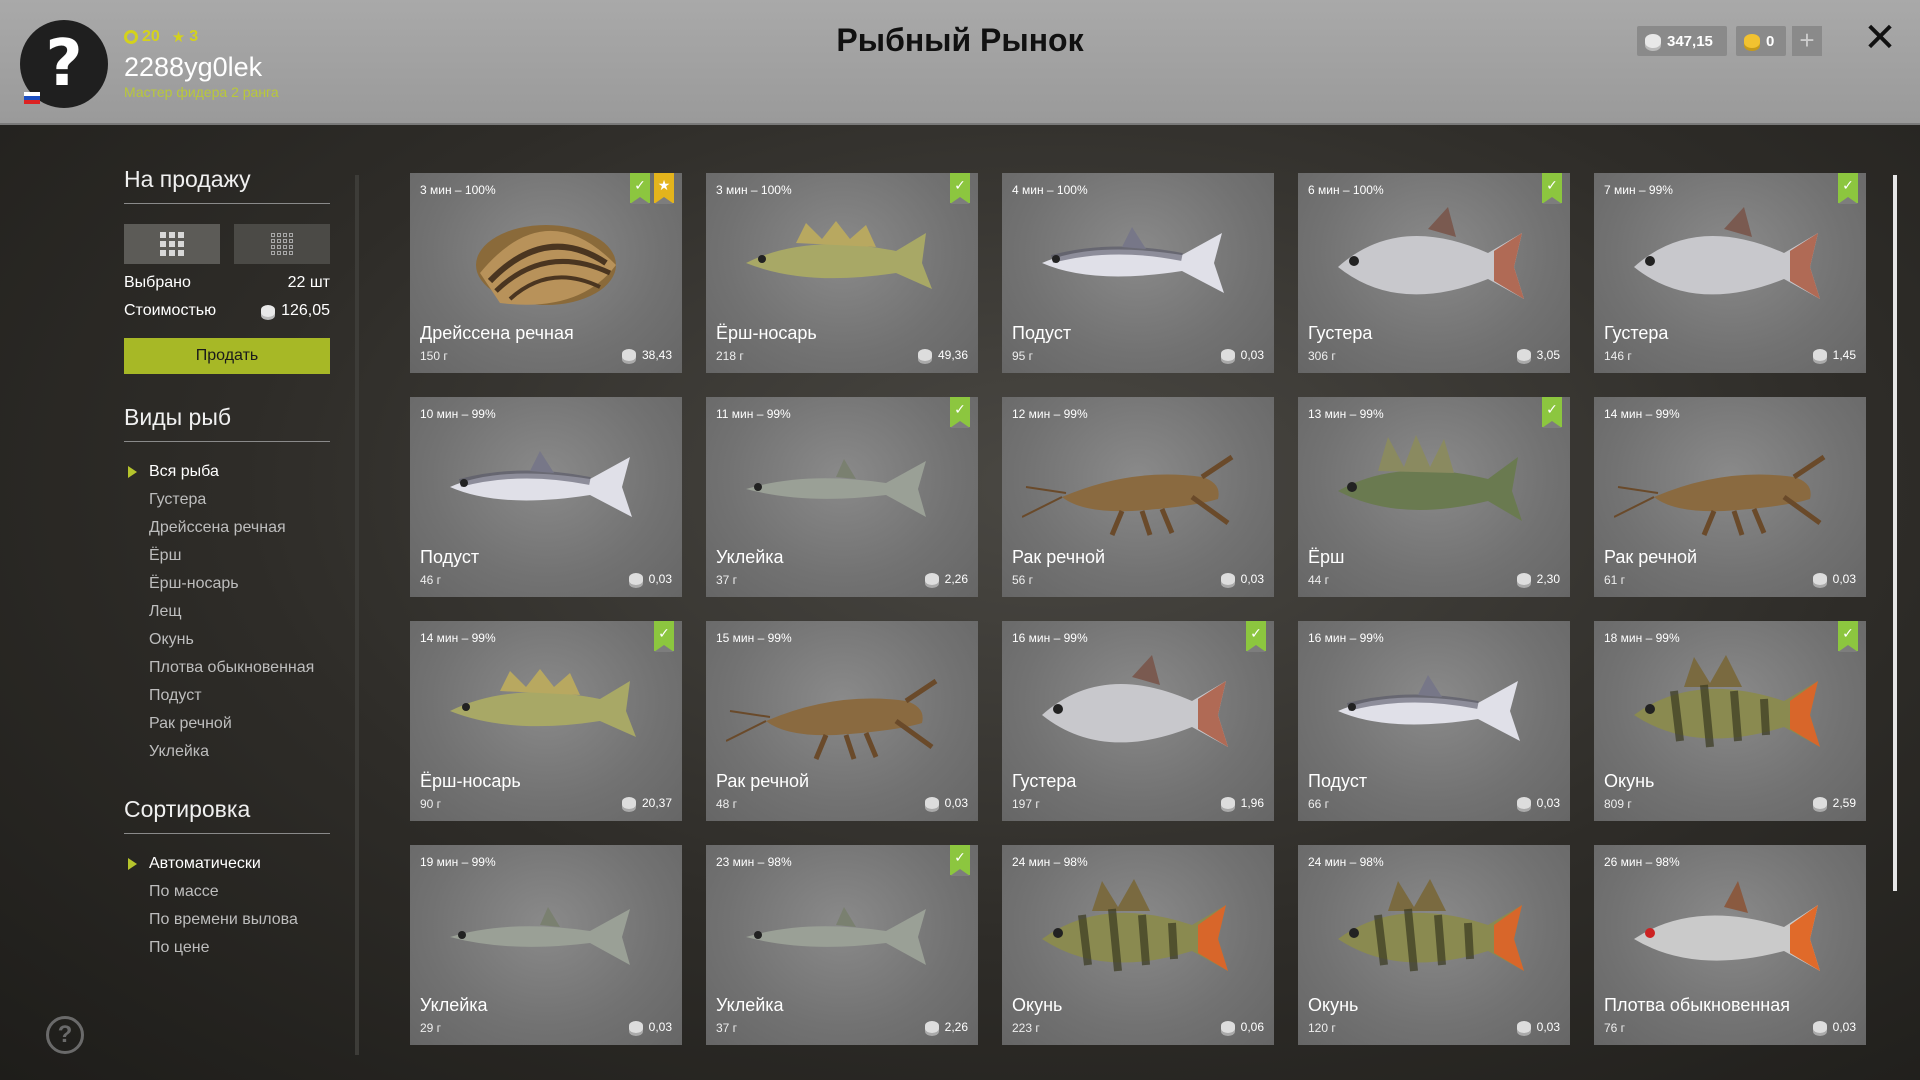 The width and height of the screenshot is (1920, 1080). Describe the element at coordinates (1434, 945) in the screenshot. I see `fish-card: 24 мин – 98% Окунь 120 г 0,03` at that location.